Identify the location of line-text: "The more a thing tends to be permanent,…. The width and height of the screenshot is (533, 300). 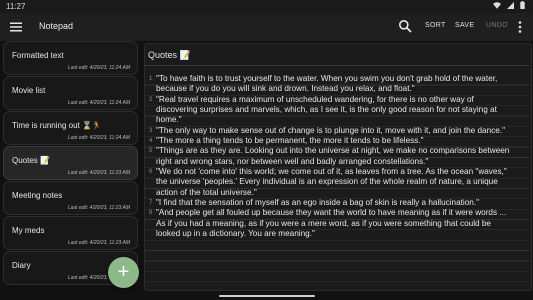
(290, 141).